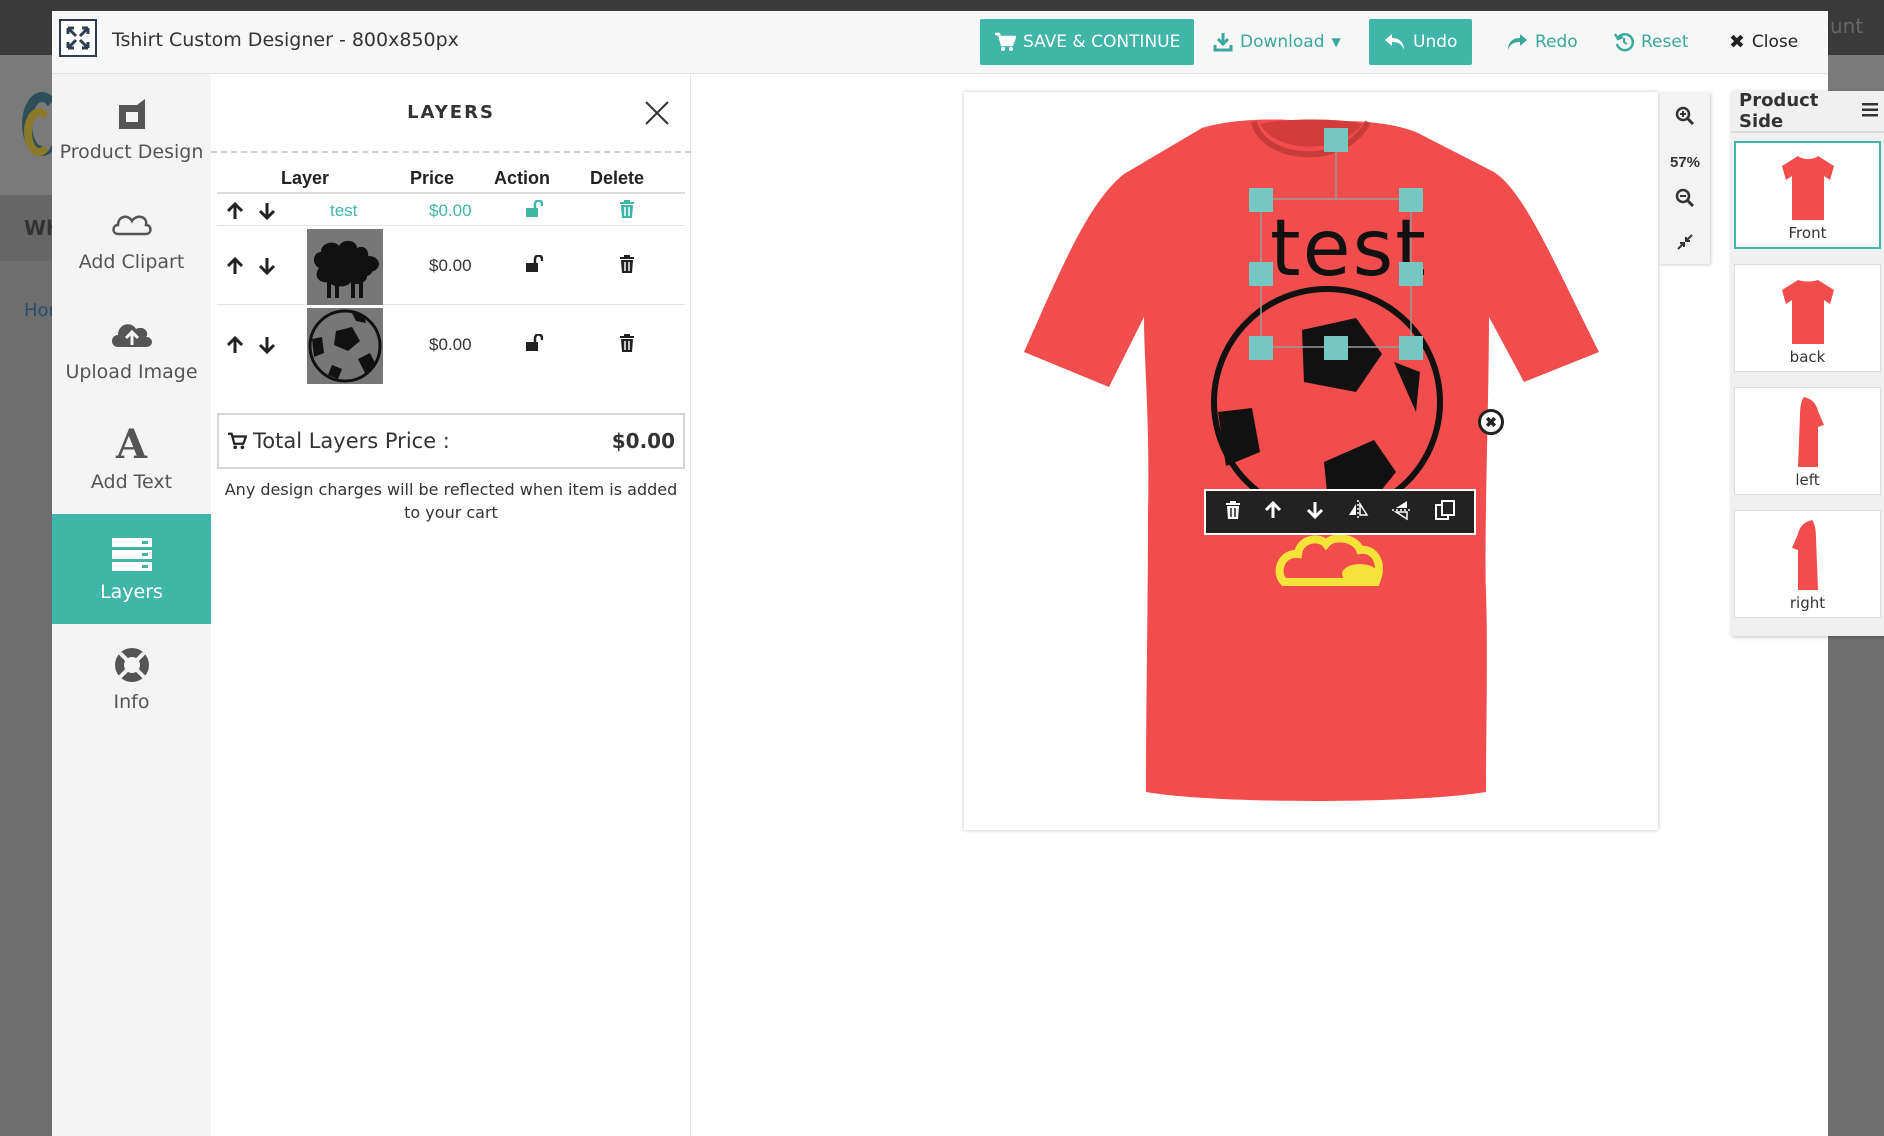 The height and width of the screenshot is (1136, 1884). I want to click on sidebar-item-label: Product Design, so click(131, 152).